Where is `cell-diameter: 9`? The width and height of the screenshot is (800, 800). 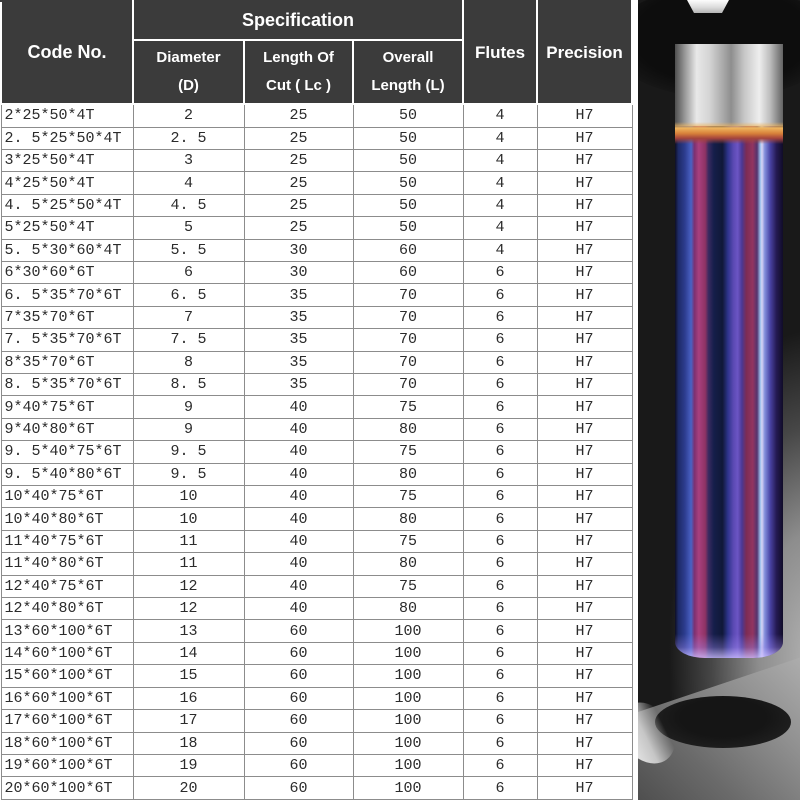
cell-diameter: 9 is located at coordinates (188, 429).